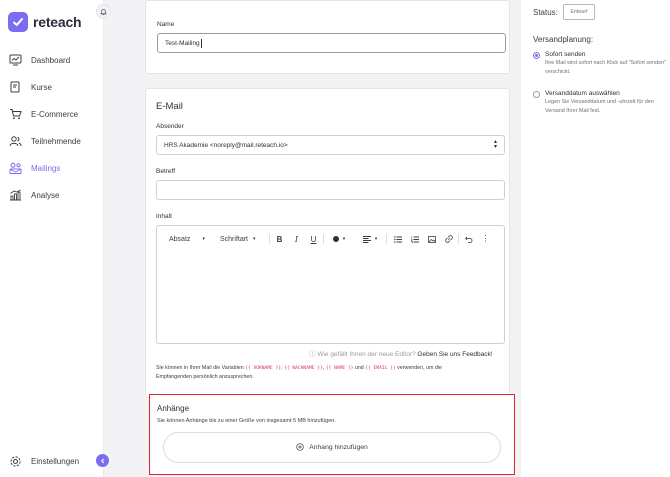  I want to click on editor-toolbar: Absatz ▾ Schriftart ▾ B I U ▾ ▾ ⋮, so click(330, 239).